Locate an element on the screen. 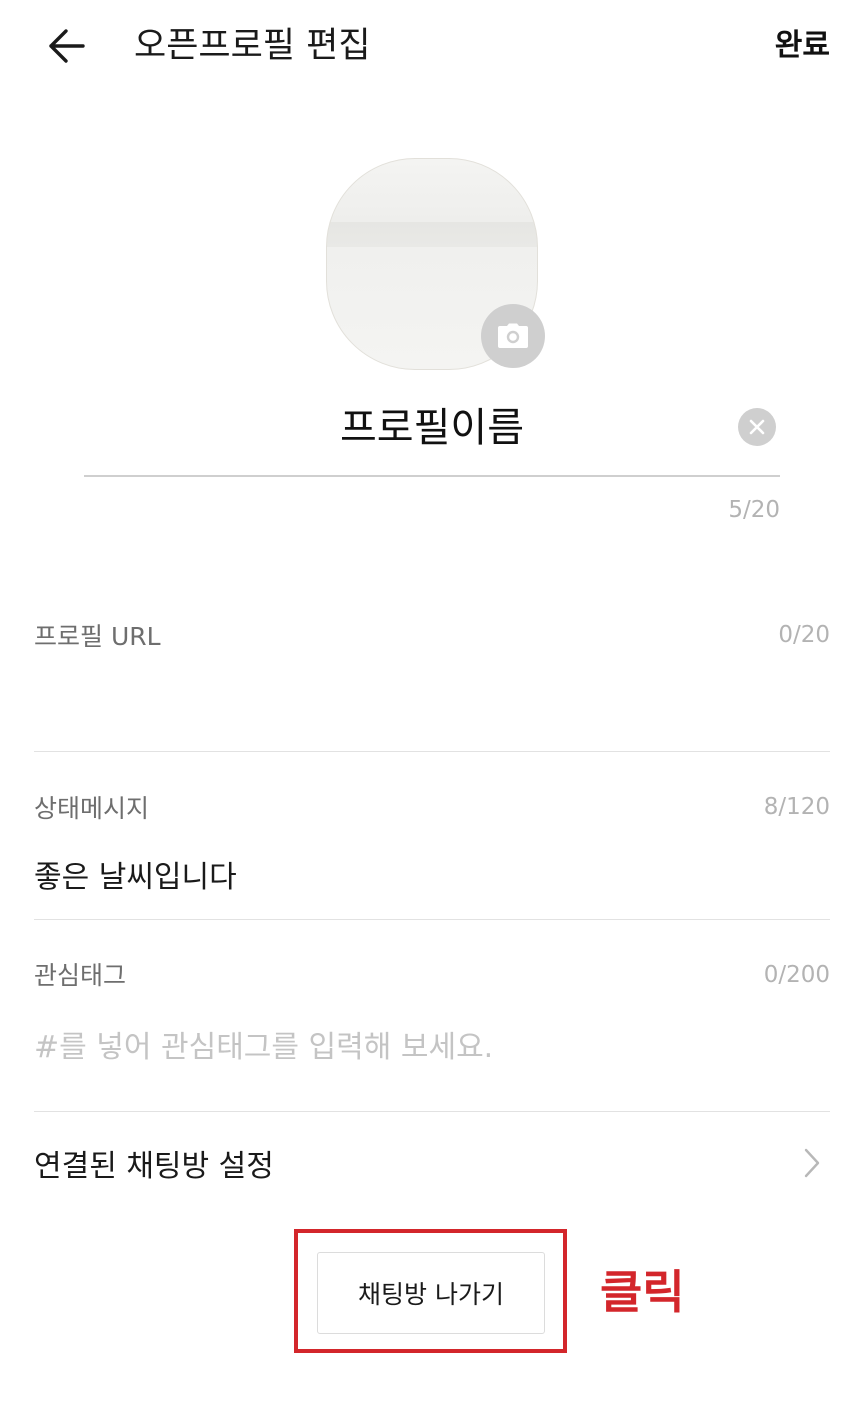 This screenshot has width=864, height=1412. leave-chat-button: 채팅방 나가기 is located at coordinates (431, 1293).